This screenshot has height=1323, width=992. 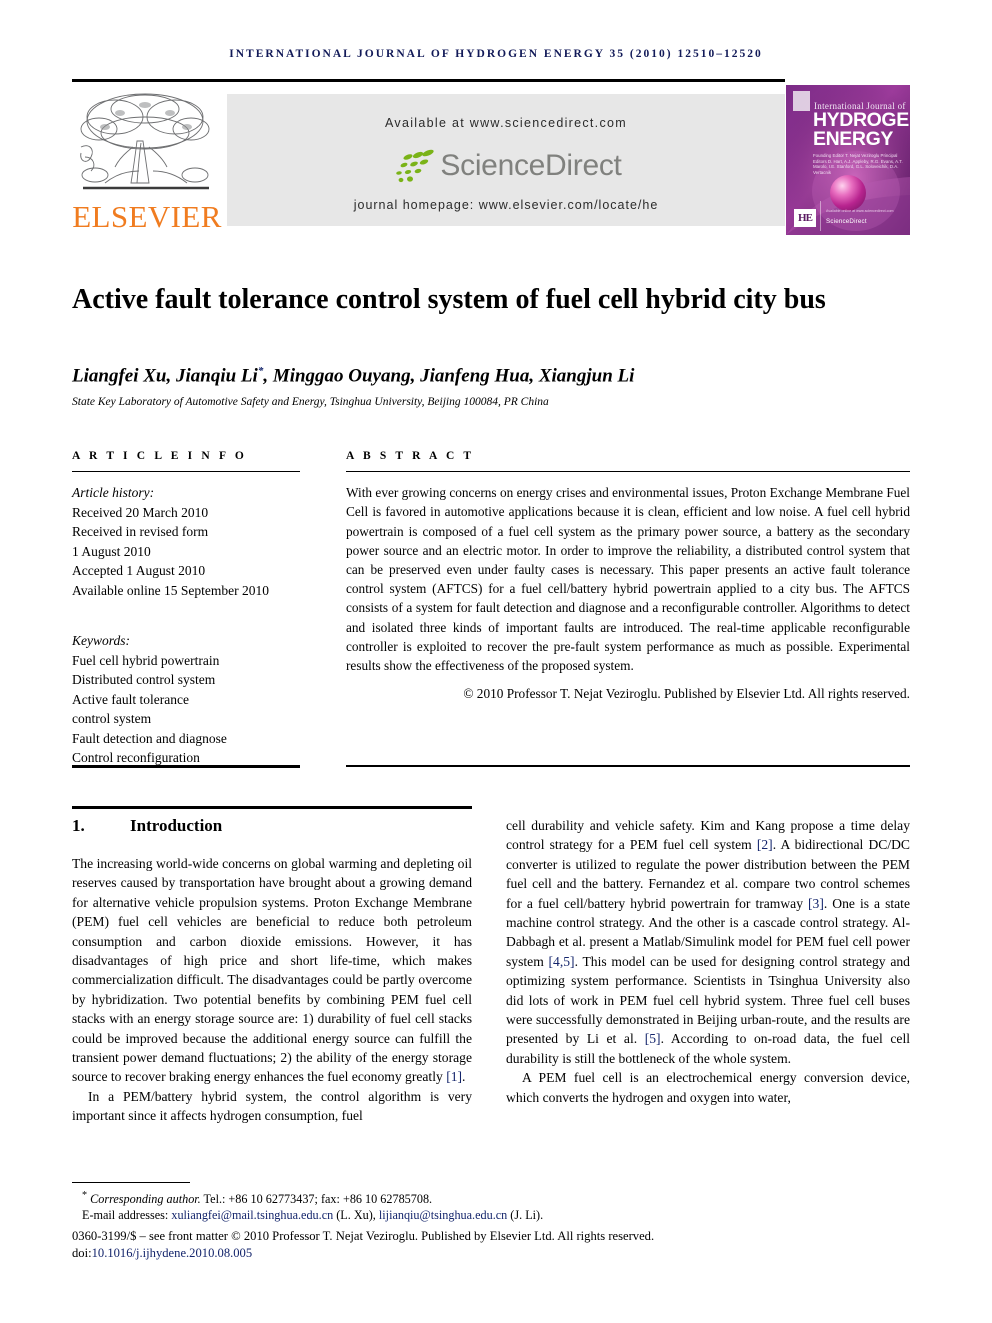 I want to click on section-heading-introduction: 1. Introduction, so click(x=272, y=826).